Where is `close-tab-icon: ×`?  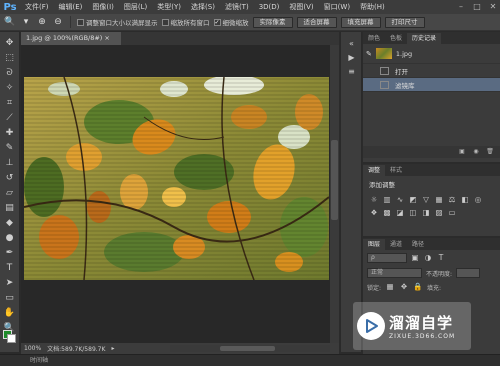
close-tab-icon: × is located at coordinates (106, 38).